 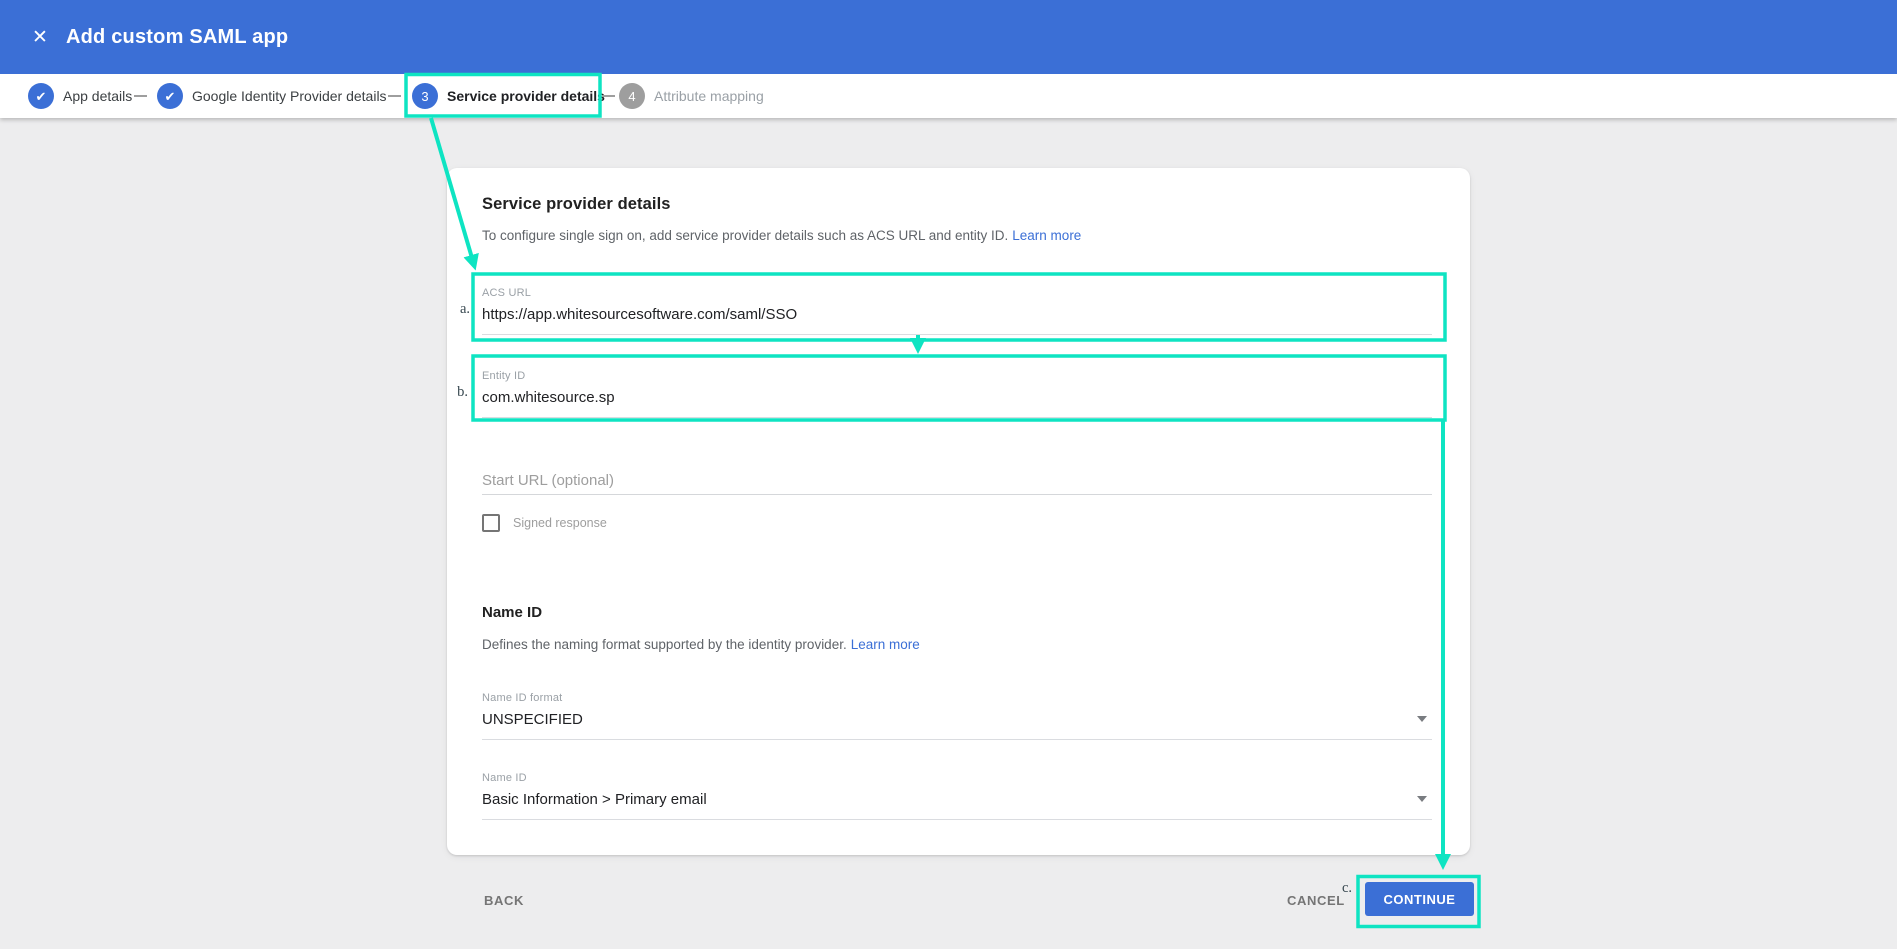 What do you see at coordinates (957, 523) in the screenshot?
I see `signed-response-row: Signed response` at bounding box center [957, 523].